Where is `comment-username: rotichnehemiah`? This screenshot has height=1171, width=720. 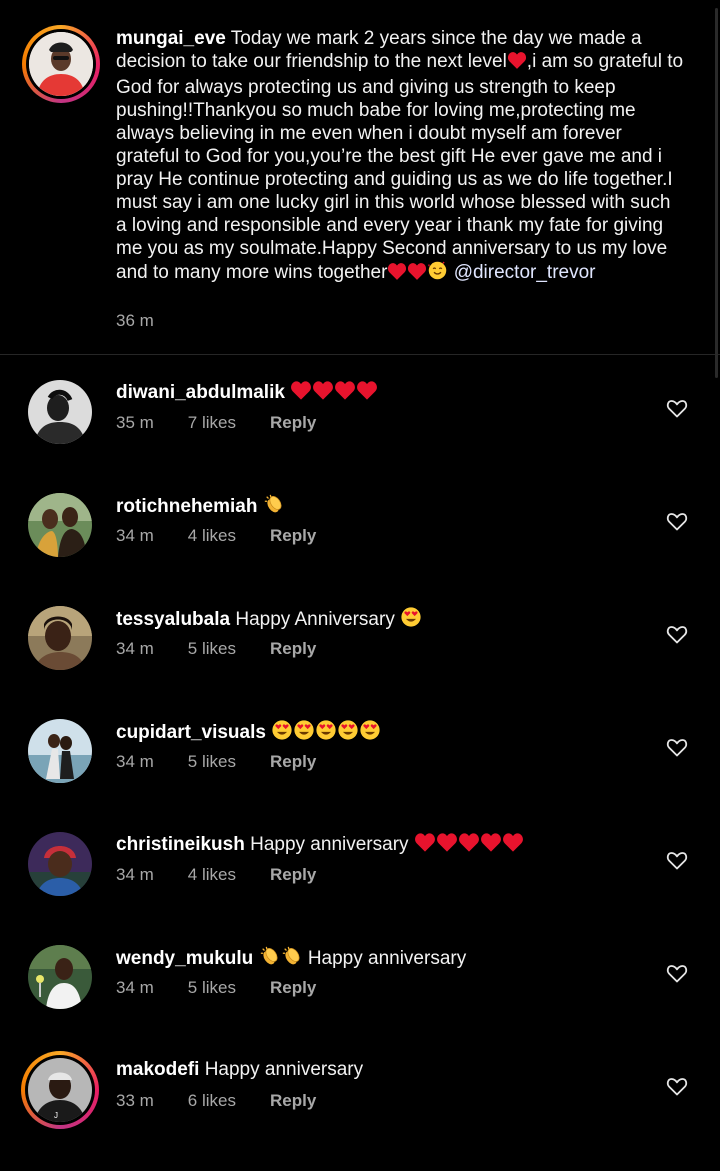
comment-username: rotichnehemiah is located at coordinates (186, 506).